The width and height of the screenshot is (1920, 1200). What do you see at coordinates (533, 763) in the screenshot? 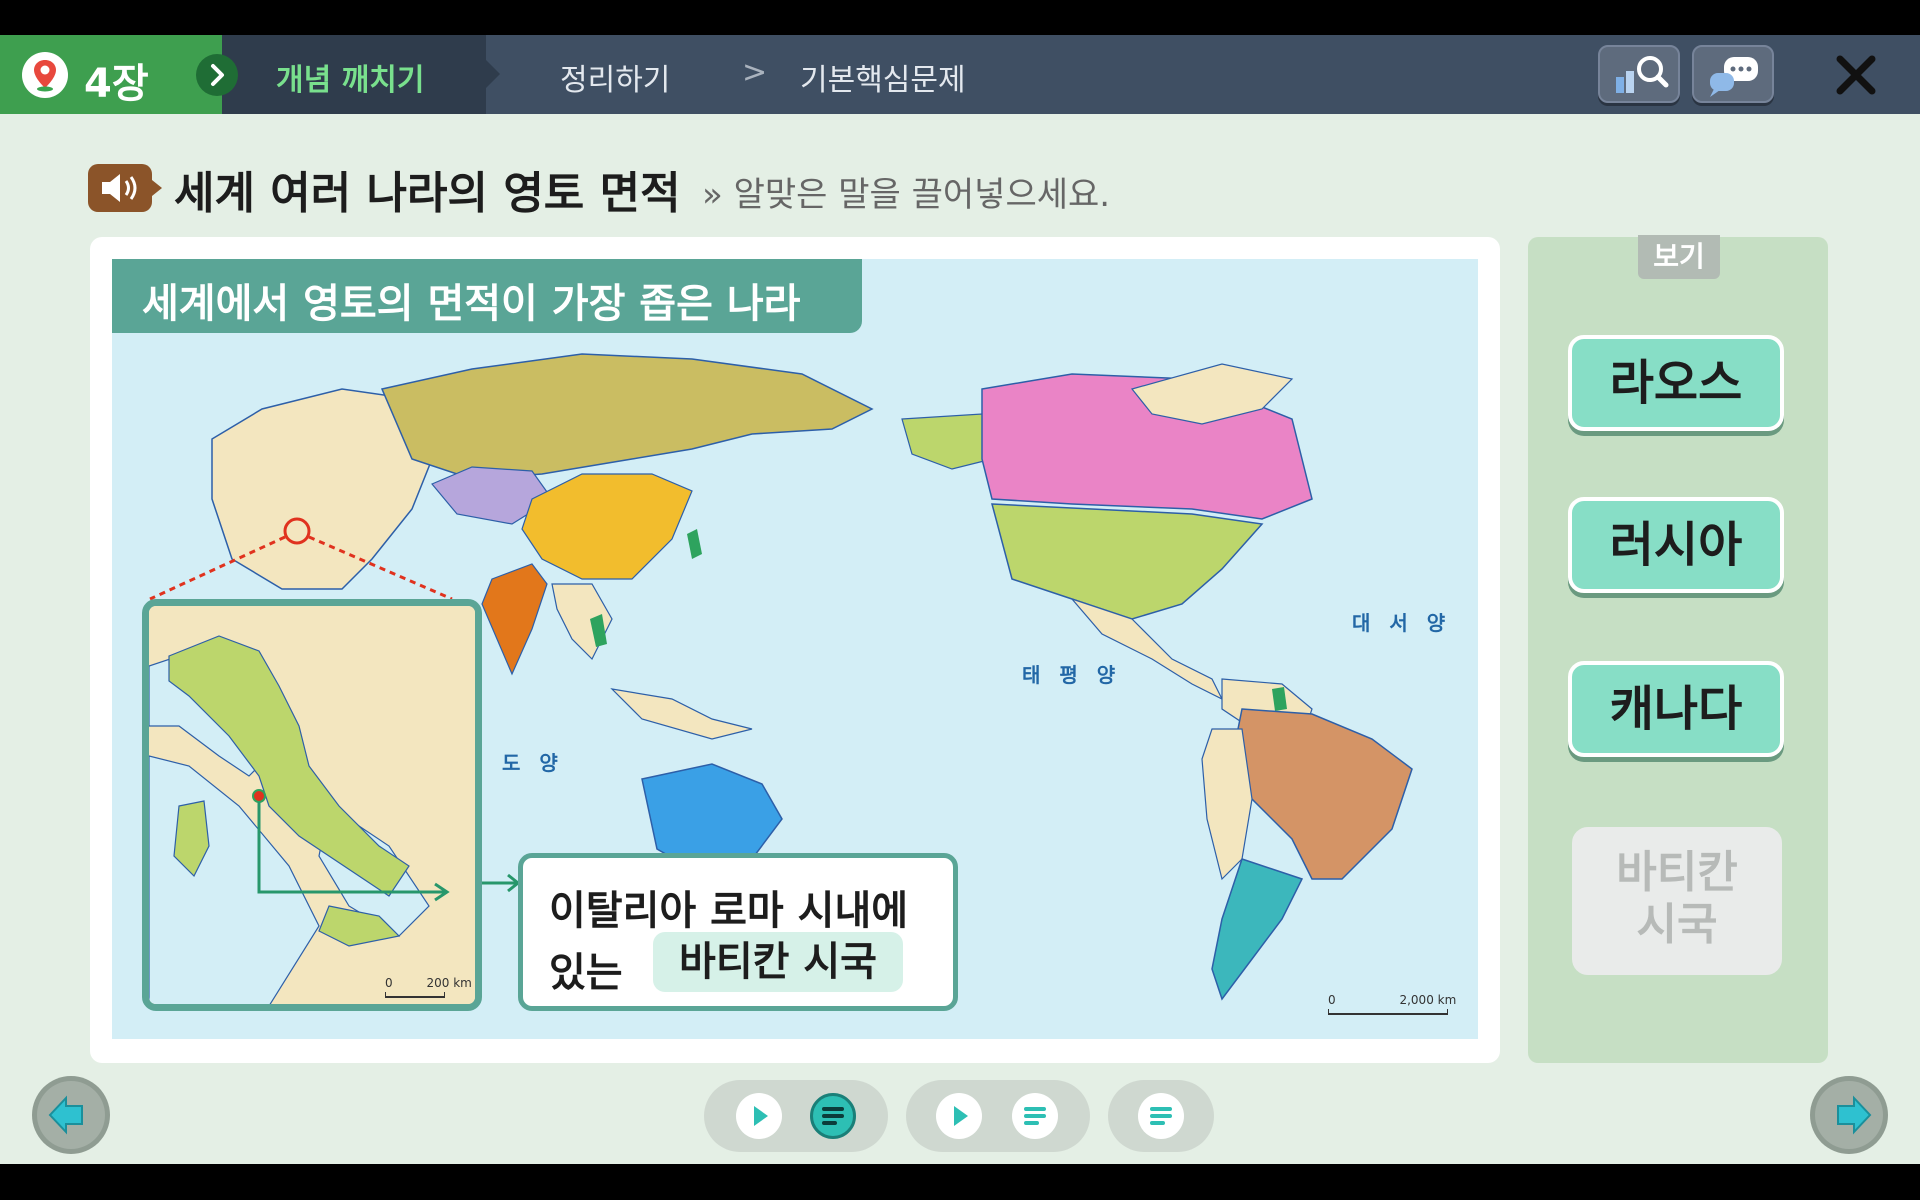
I see `ocean-label-indian: 도 양` at bounding box center [533, 763].